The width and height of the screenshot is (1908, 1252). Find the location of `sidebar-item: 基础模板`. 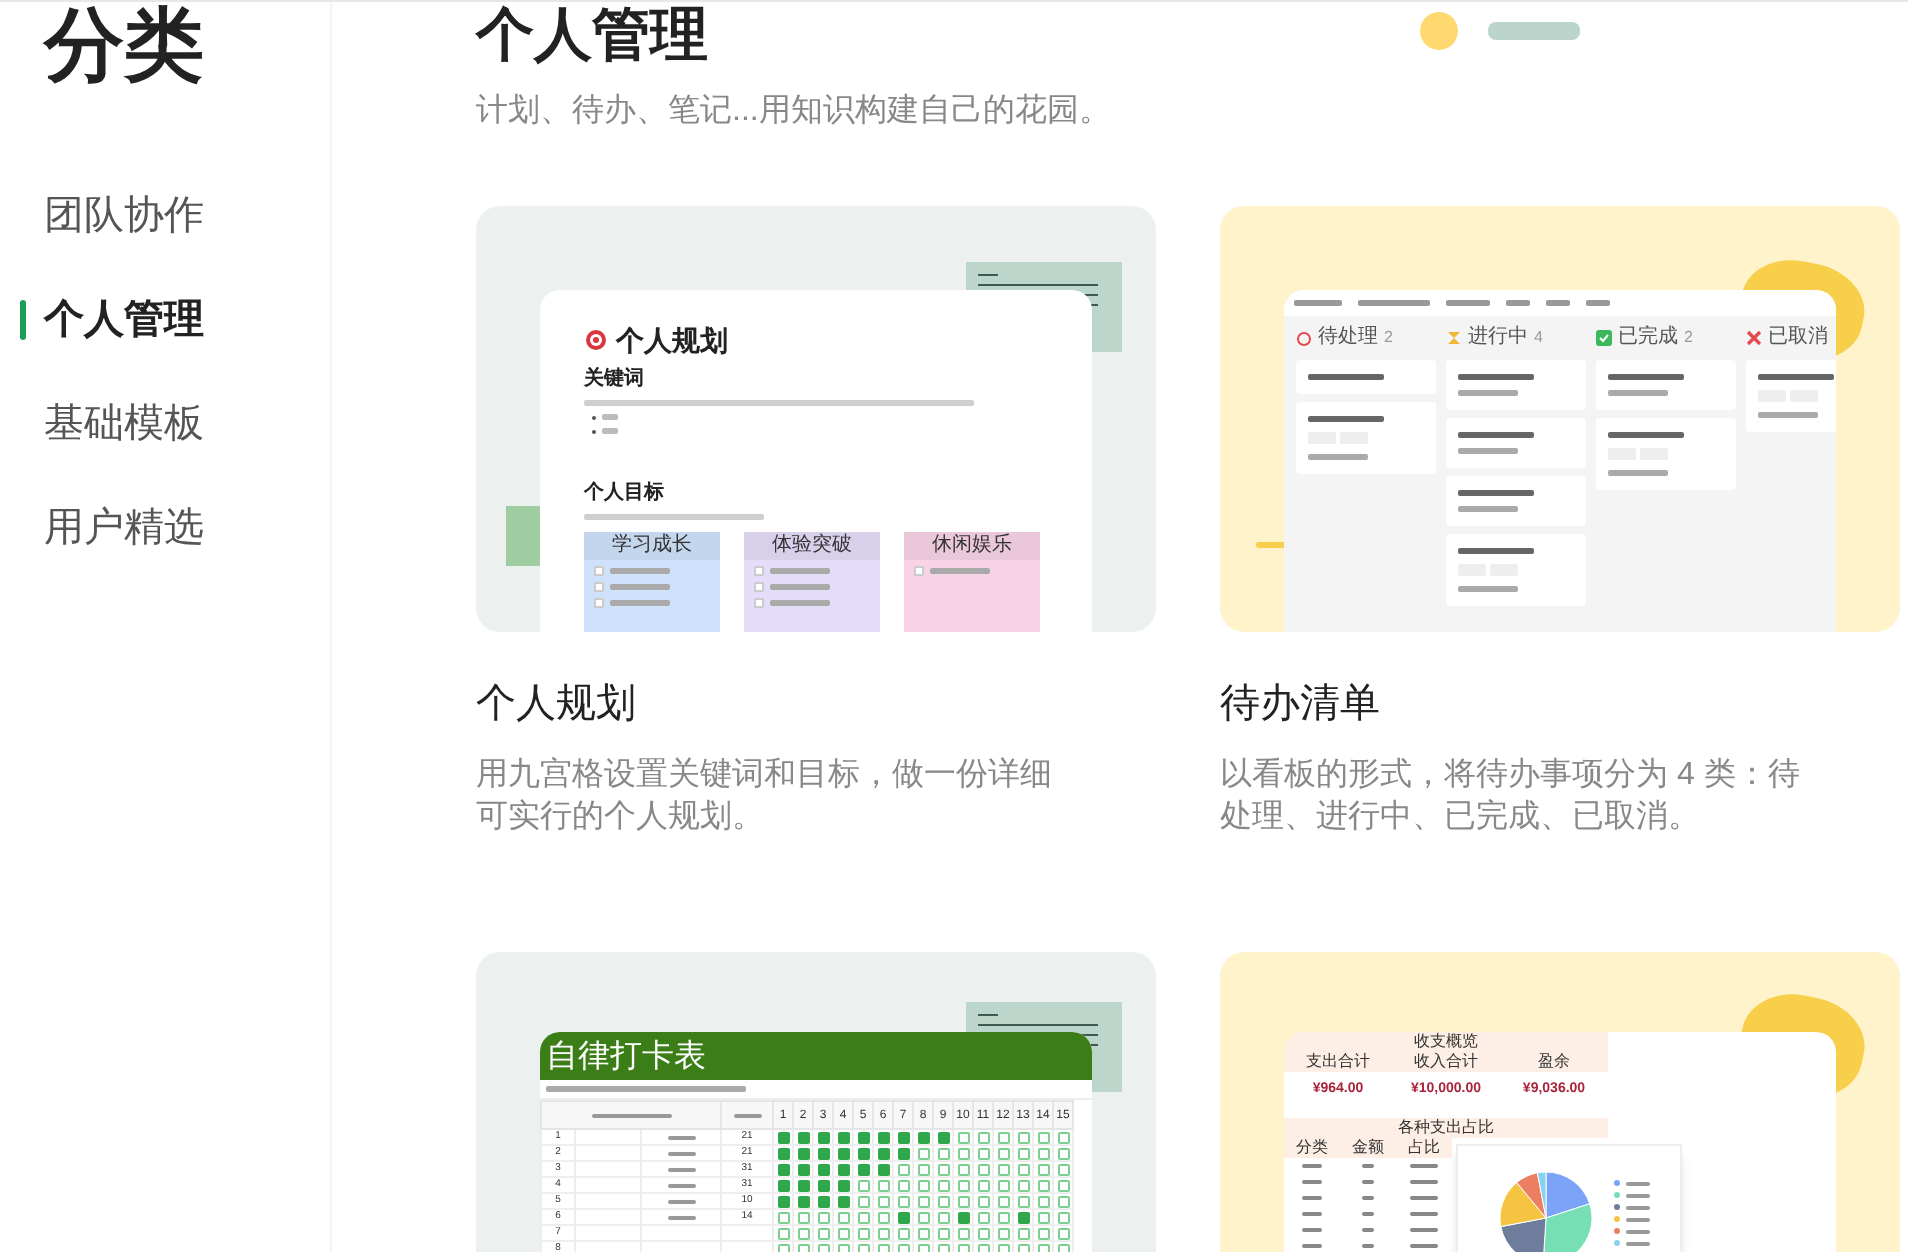

sidebar-item: 基础模板 is located at coordinates (124, 424).